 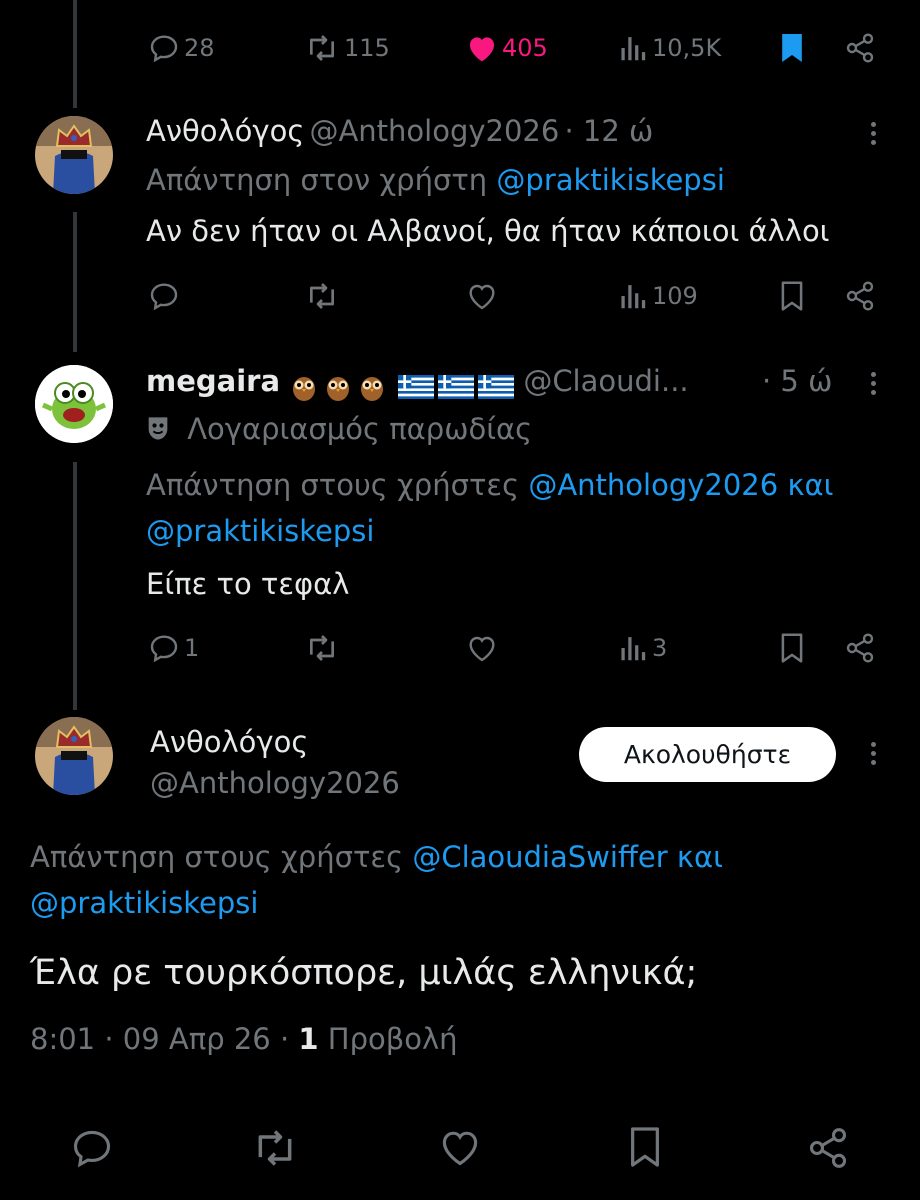 I want to click on reply-context: Απάντηση στον χρήστη @praktikiskepsi, so click(x=435, y=180).